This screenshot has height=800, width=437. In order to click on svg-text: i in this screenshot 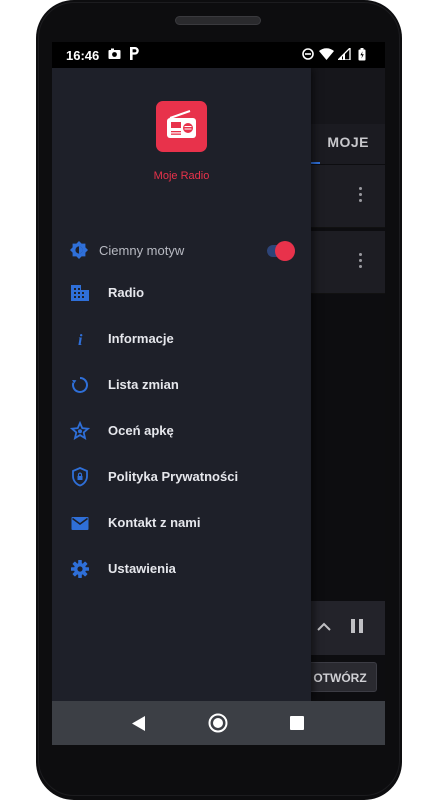, I will do `click(80, 340)`.